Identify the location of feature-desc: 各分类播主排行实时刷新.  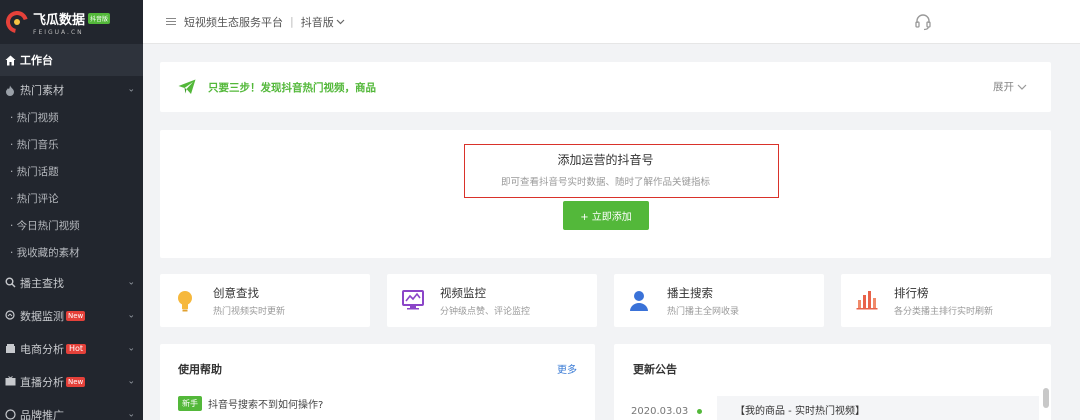
(944, 311).